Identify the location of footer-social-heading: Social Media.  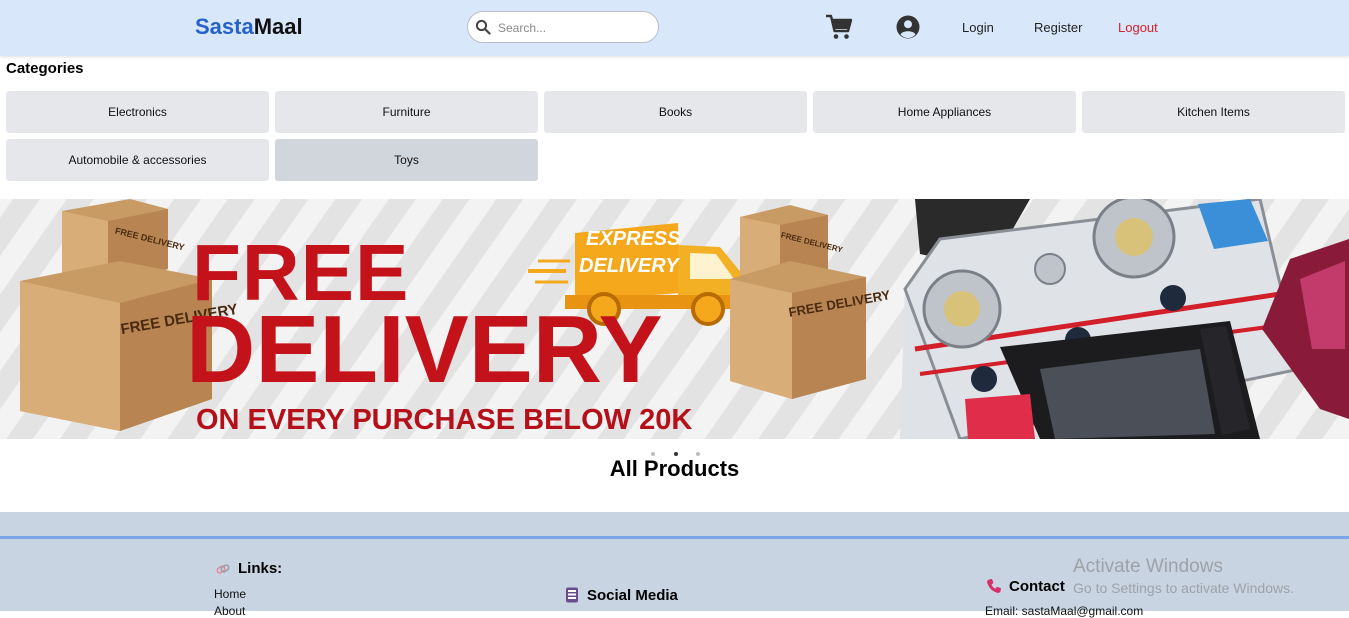
(632, 595).